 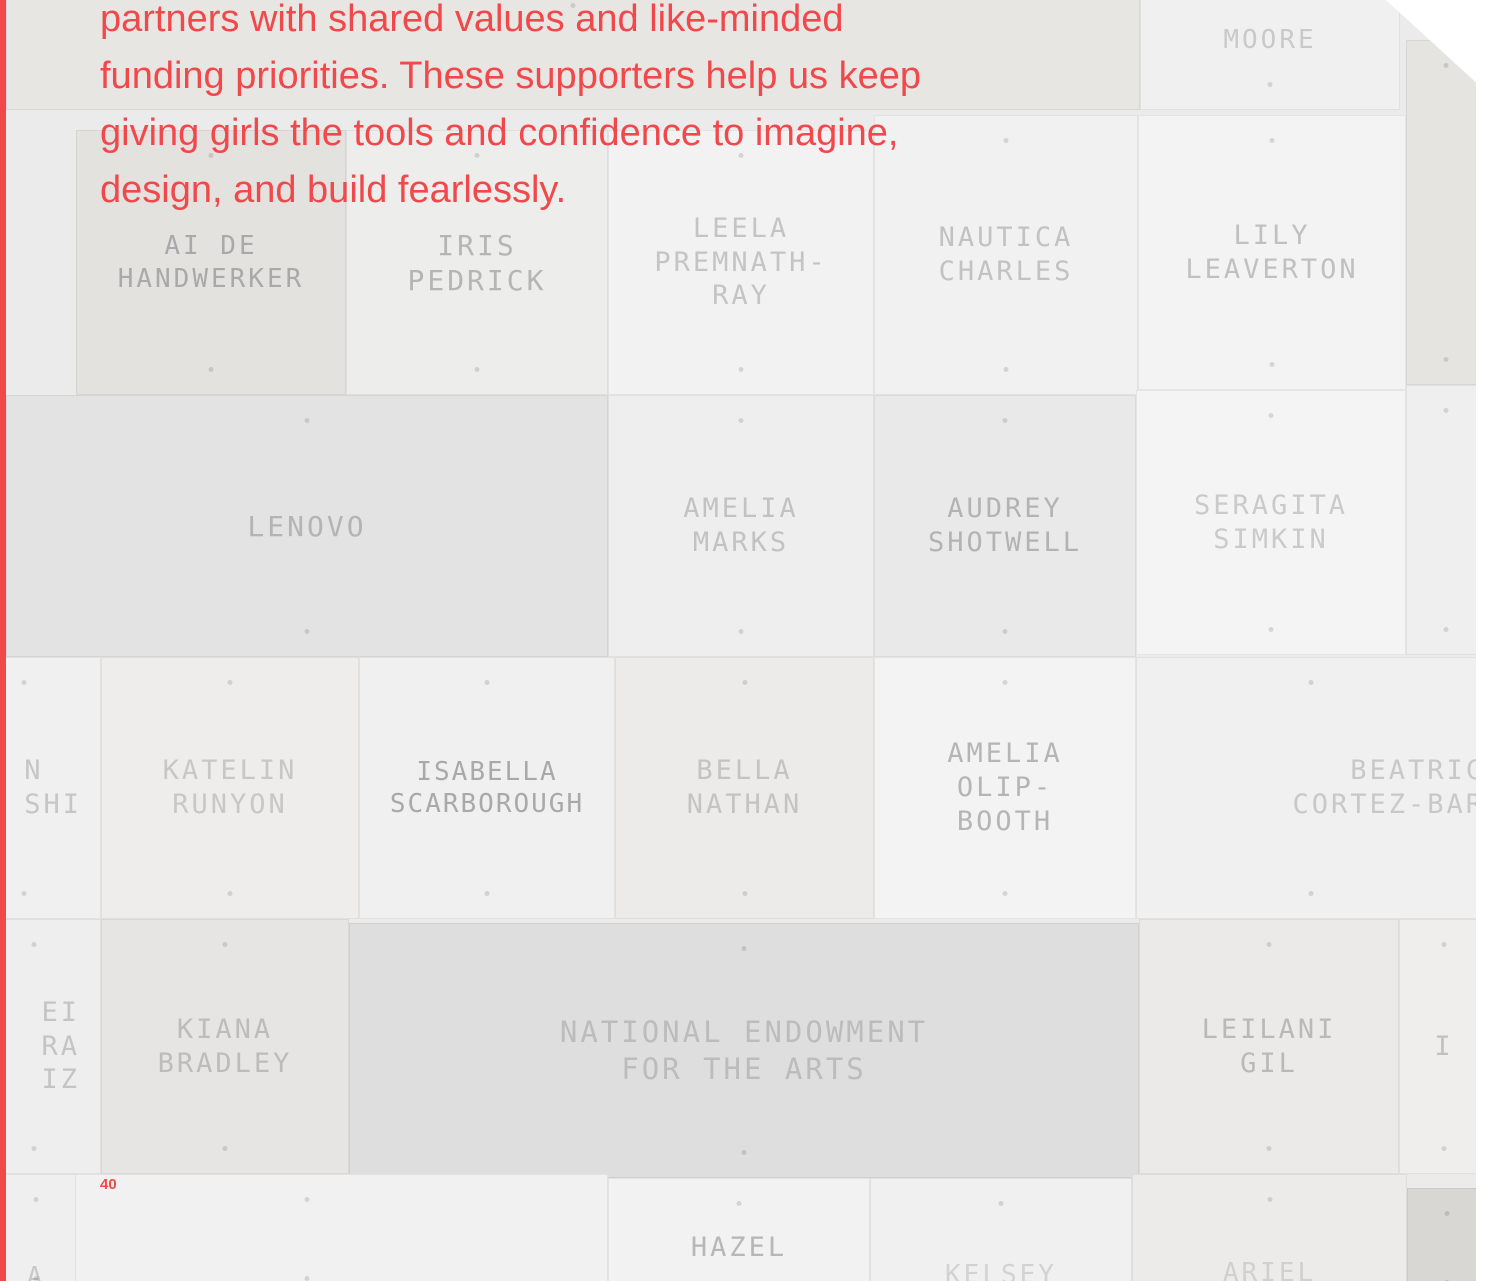 What do you see at coordinates (1001, 1229) in the screenshot?
I see `plaque-kelsey: KELSEY` at bounding box center [1001, 1229].